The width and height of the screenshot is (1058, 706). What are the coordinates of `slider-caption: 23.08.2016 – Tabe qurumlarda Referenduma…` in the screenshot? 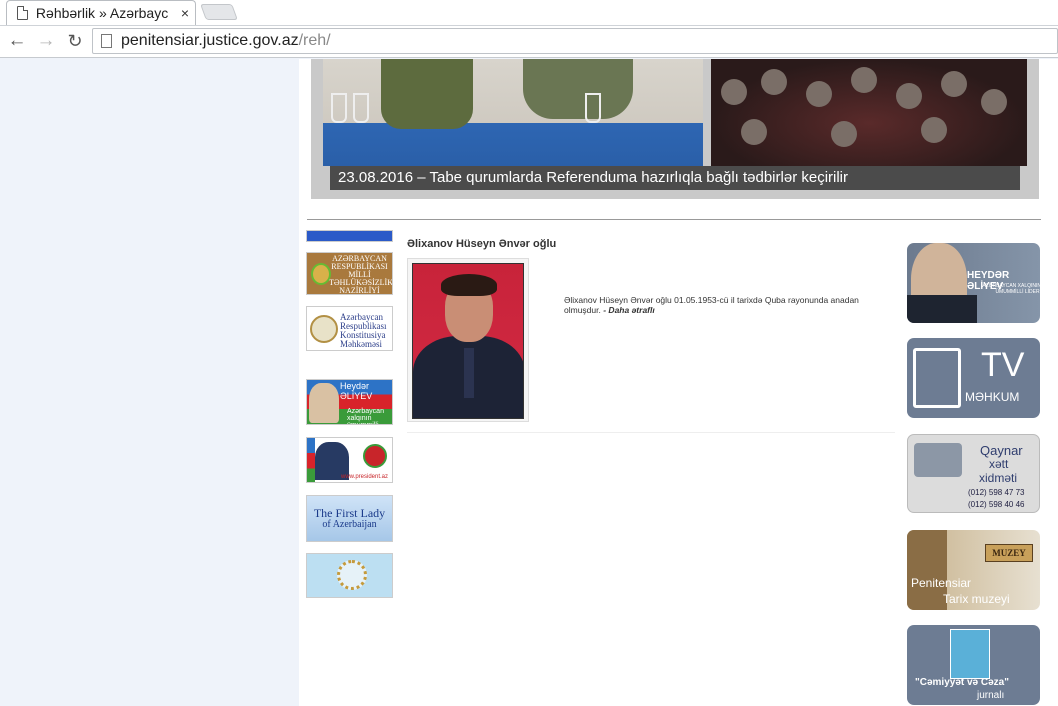 It's located at (675, 178).